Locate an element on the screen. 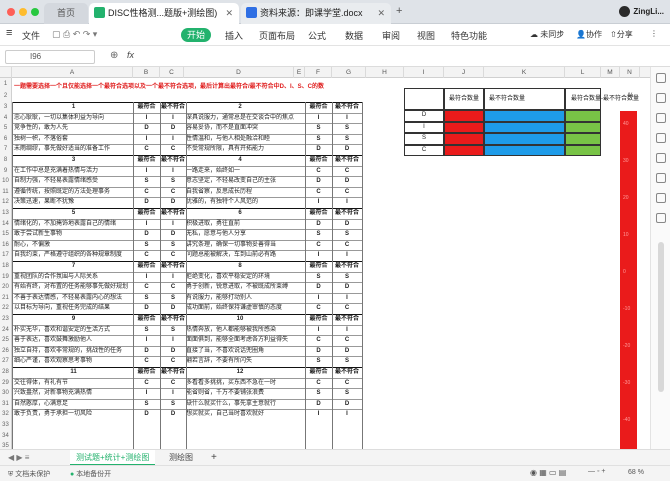  row-header: 19 is located at coordinates (6, 277).